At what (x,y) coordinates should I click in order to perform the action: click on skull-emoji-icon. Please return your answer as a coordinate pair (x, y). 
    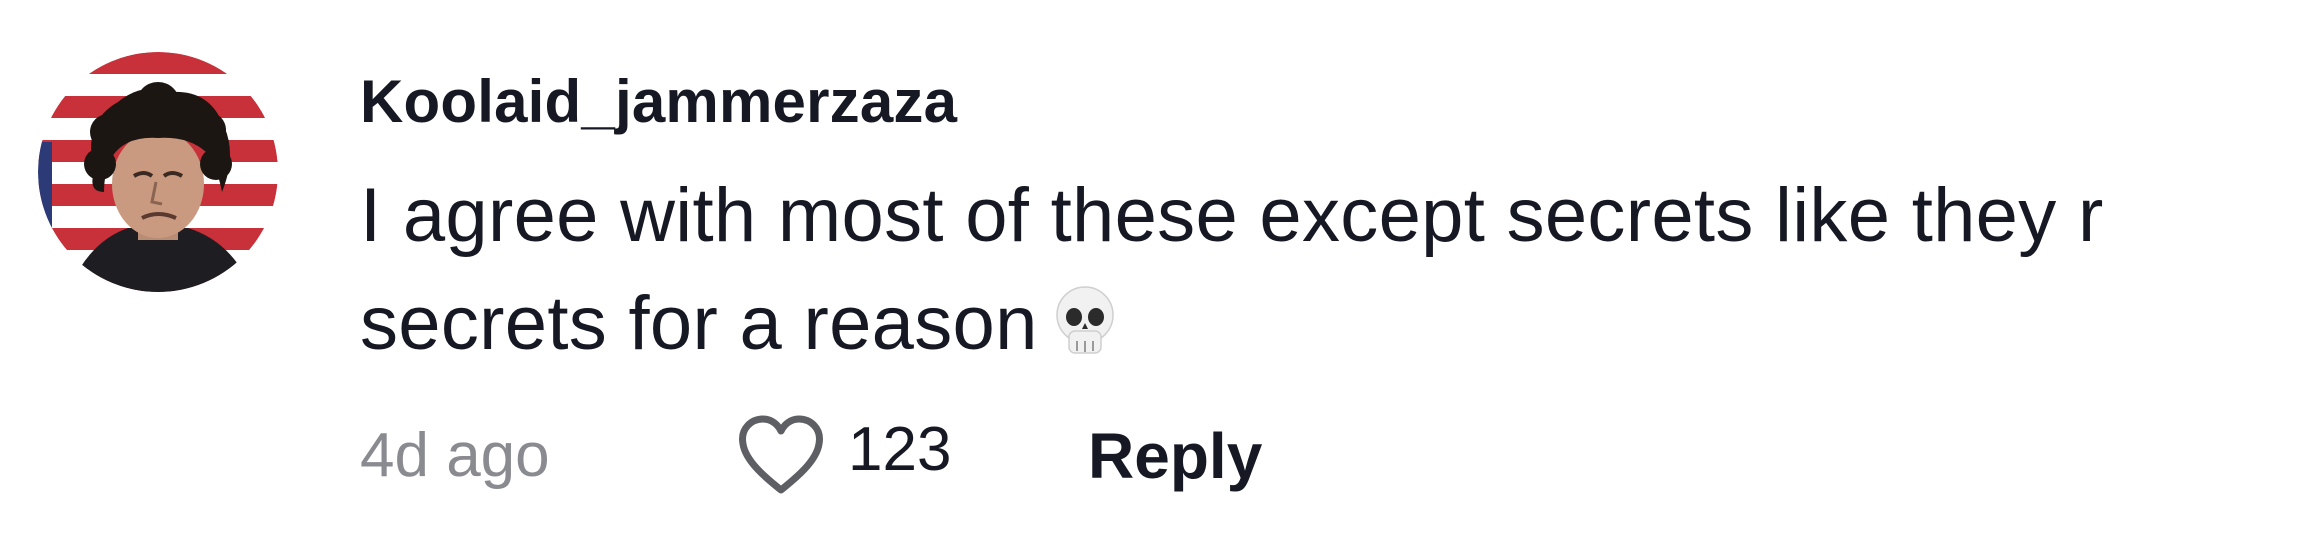
    Looking at the image, I should click on (1085, 317).